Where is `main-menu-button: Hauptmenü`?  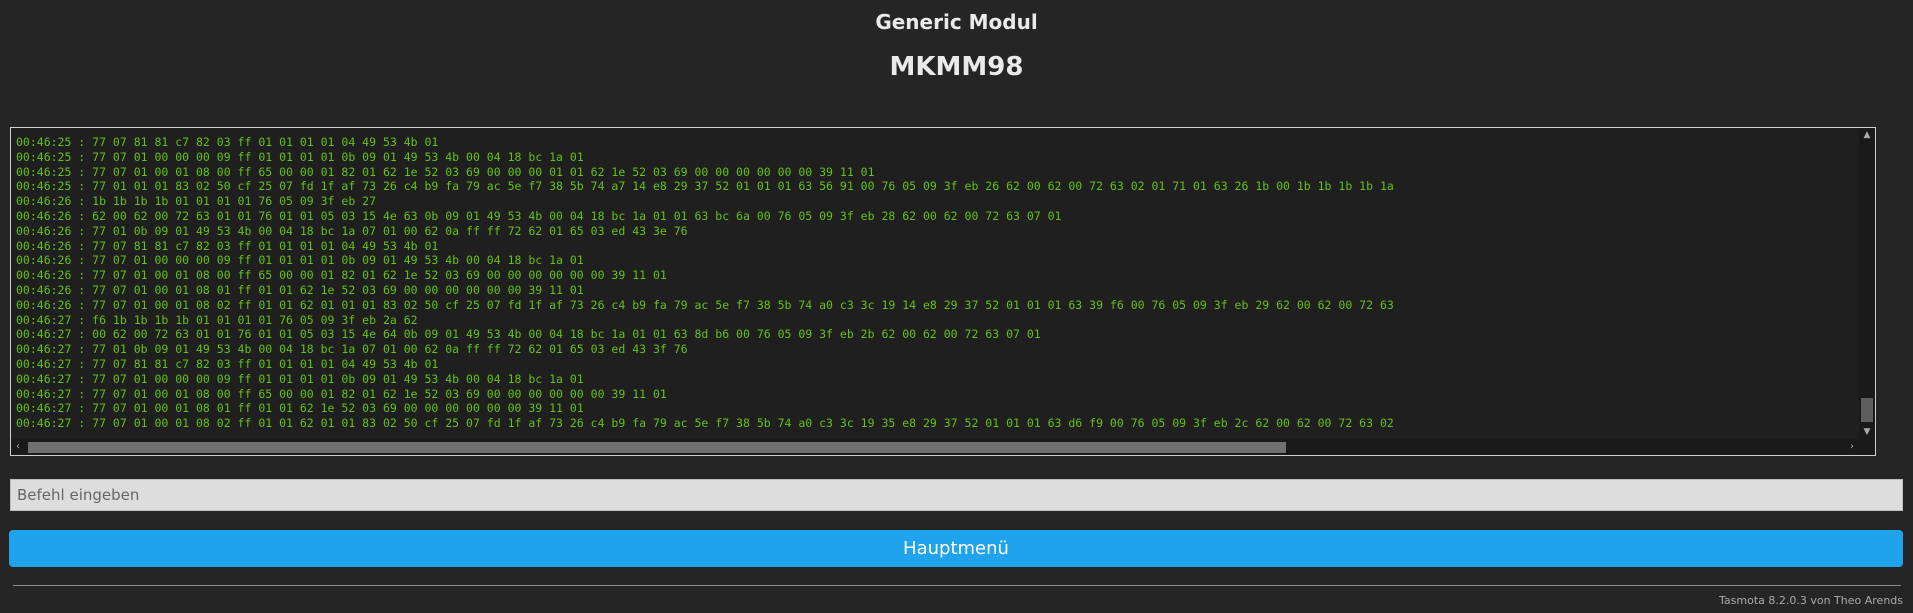 main-menu-button: Hauptmenü is located at coordinates (956, 548).